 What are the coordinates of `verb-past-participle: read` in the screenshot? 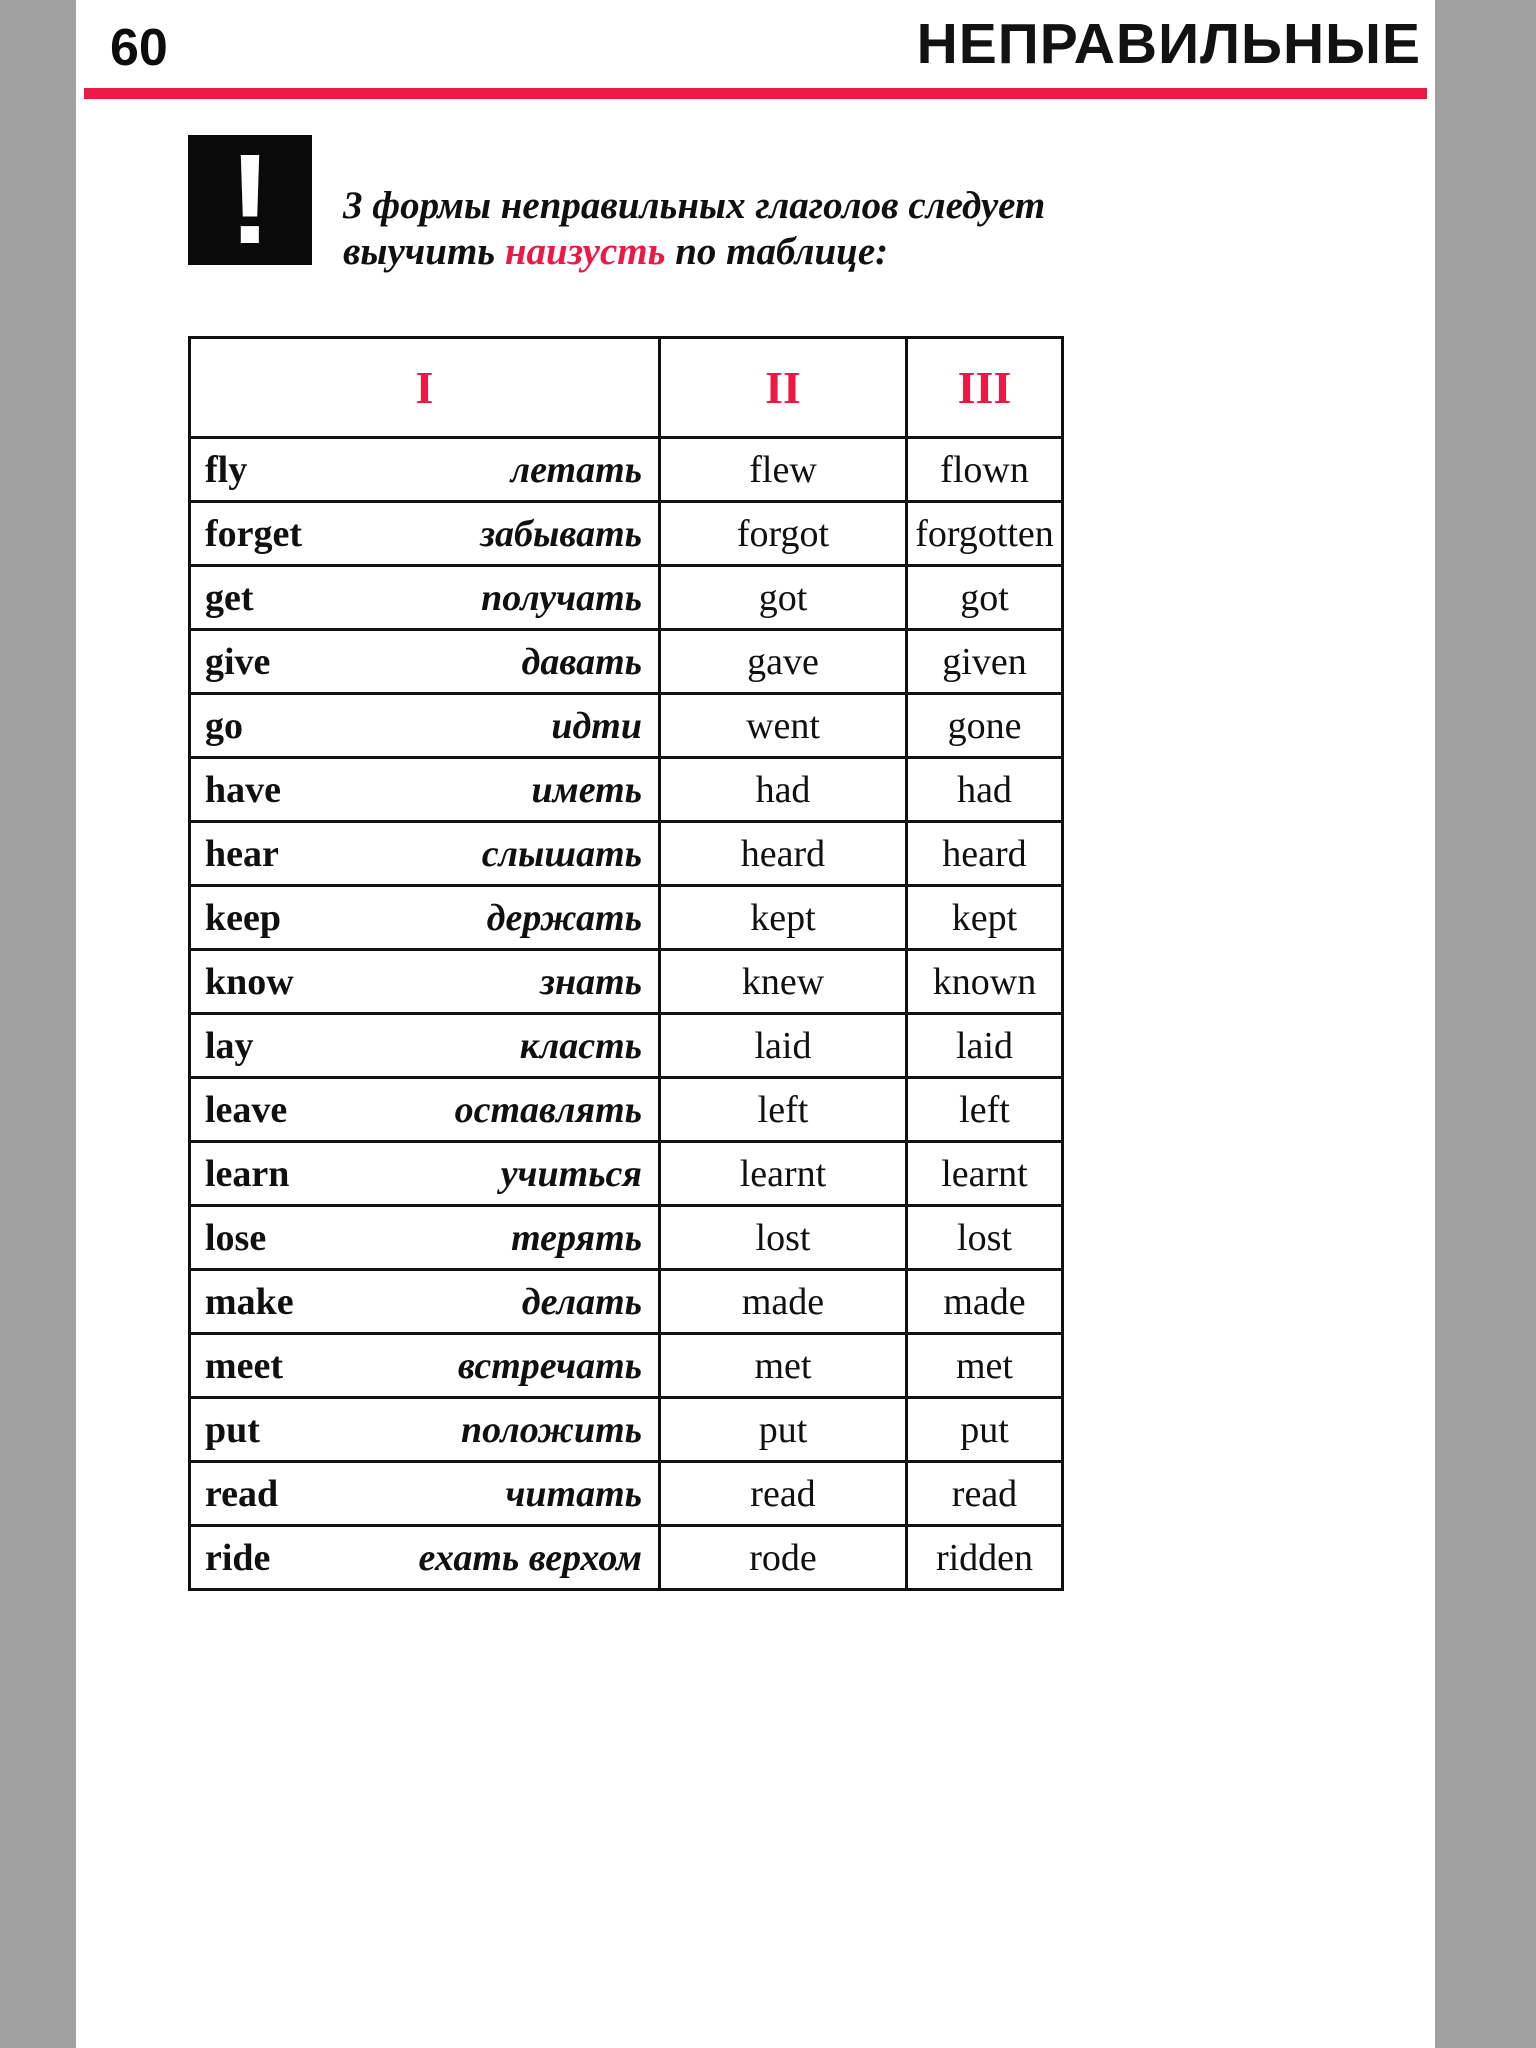 It's located at (984, 1493).